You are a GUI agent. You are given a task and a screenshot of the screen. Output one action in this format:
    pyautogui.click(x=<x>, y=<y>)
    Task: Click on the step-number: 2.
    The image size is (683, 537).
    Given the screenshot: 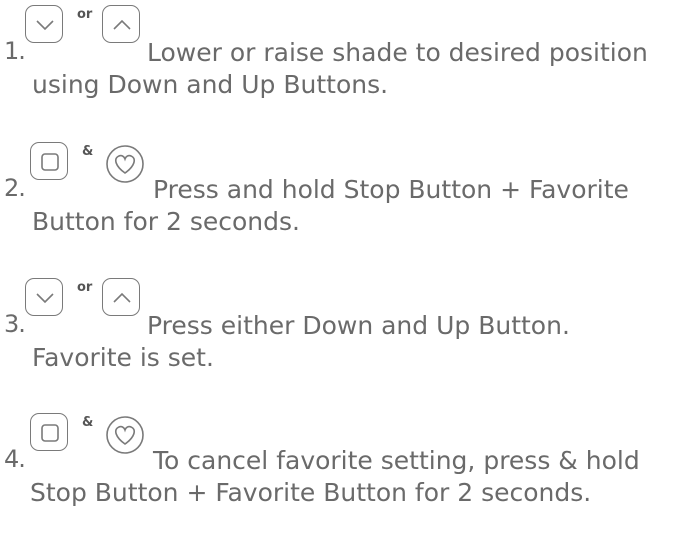 What is the action you would take?
    pyautogui.click(x=15, y=188)
    